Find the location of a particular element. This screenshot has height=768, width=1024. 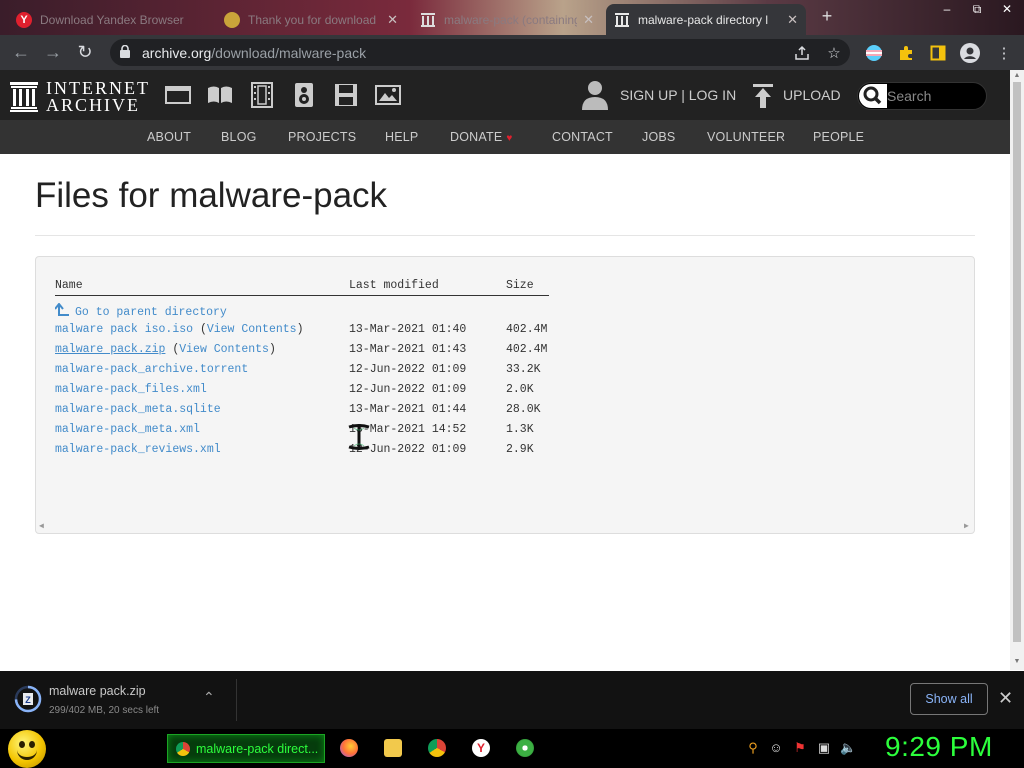

file-link: malware-pack_reviews.xml is located at coordinates (138, 449).